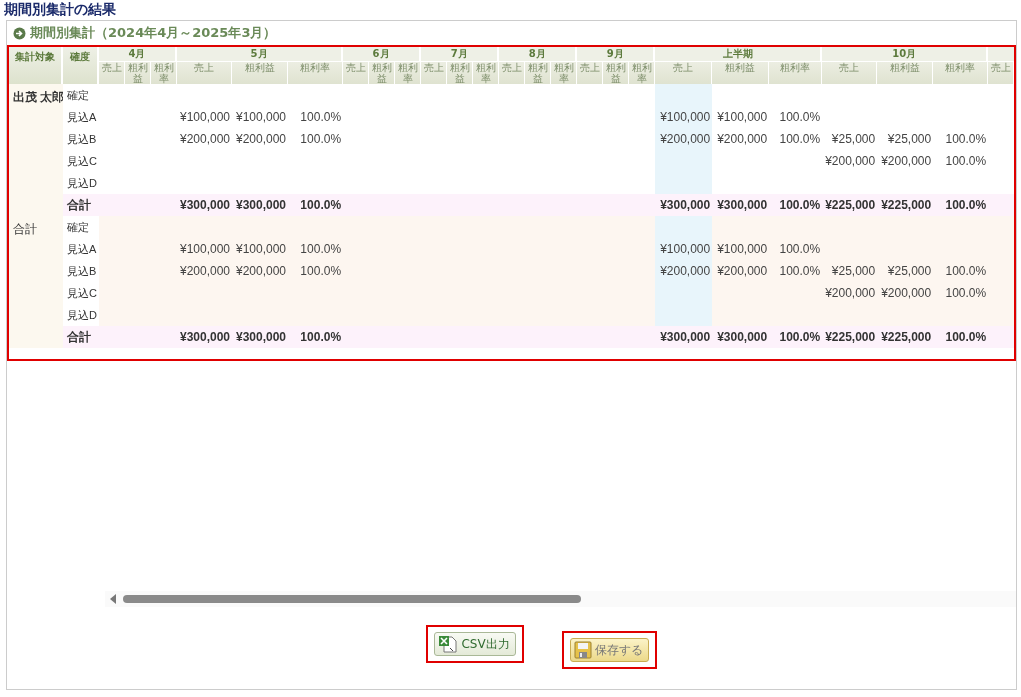 The height and width of the screenshot is (697, 1021). What do you see at coordinates (82, 161) in the screenshot?
I see `row-header: 見込C` at bounding box center [82, 161].